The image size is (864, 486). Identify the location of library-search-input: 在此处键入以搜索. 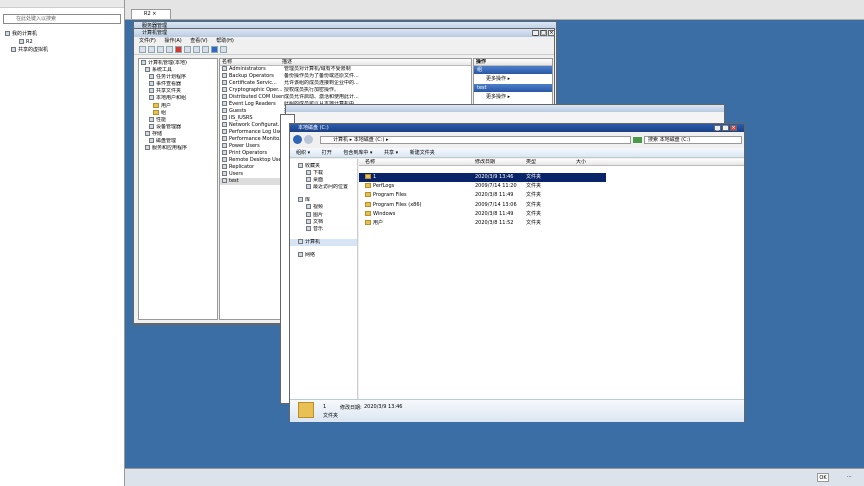
(62, 19).